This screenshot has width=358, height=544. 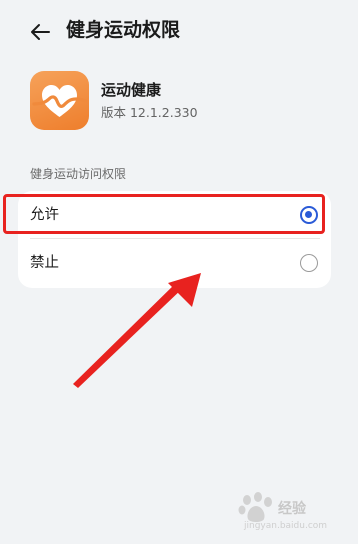 I want to click on option-deny: 禁止, so click(x=174, y=263).